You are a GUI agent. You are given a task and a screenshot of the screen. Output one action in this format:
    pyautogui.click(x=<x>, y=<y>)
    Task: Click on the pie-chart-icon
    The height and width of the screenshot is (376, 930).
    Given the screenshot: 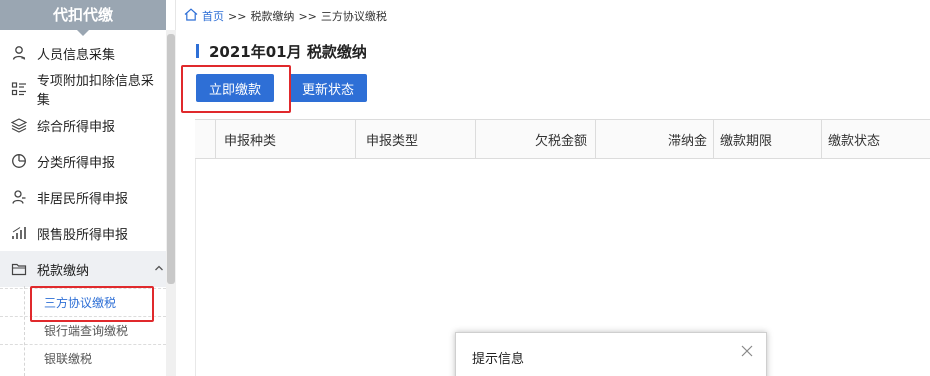 What is the action you would take?
    pyautogui.click(x=19, y=161)
    